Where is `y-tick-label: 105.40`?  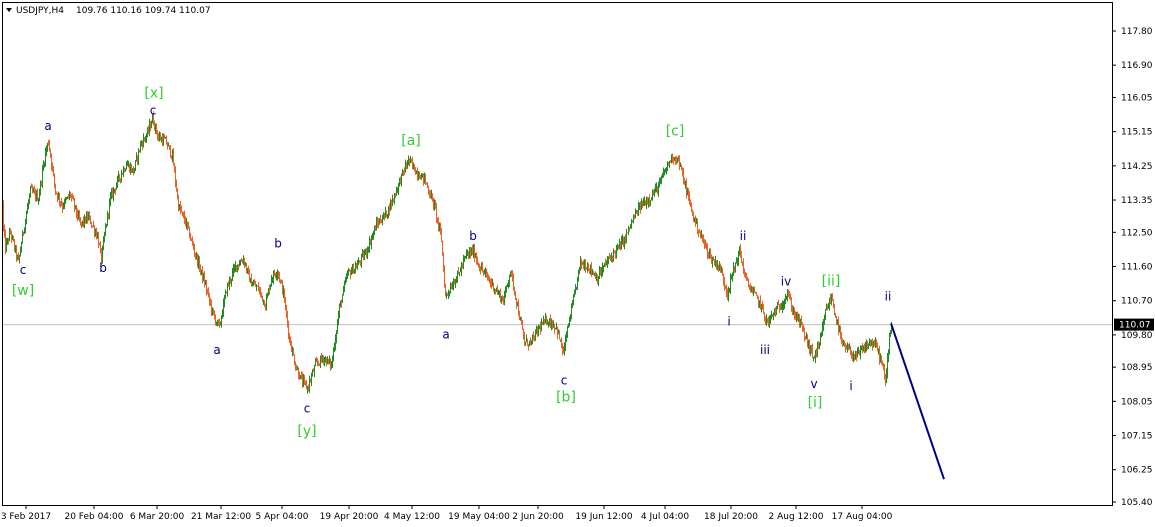
y-tick-label: 105.40 is located at coordinates (1137, 503).